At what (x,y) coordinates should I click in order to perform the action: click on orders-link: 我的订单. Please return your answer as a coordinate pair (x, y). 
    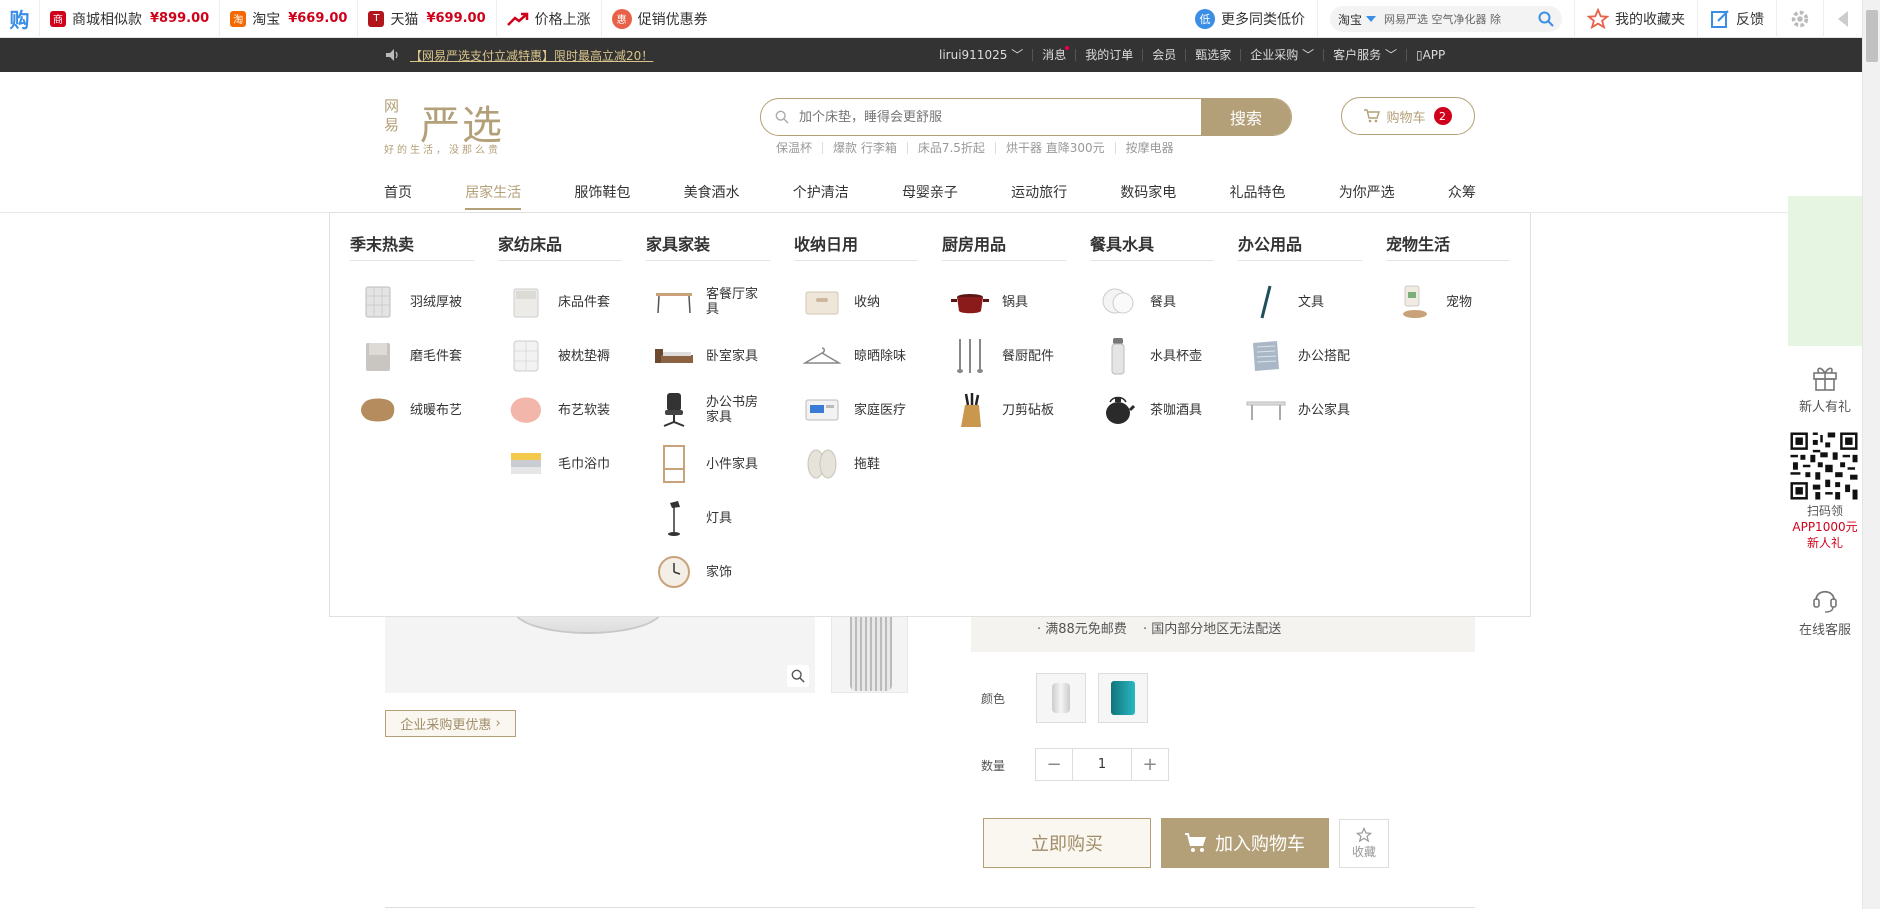
    Looking at the image, I should click on (1108, 55).